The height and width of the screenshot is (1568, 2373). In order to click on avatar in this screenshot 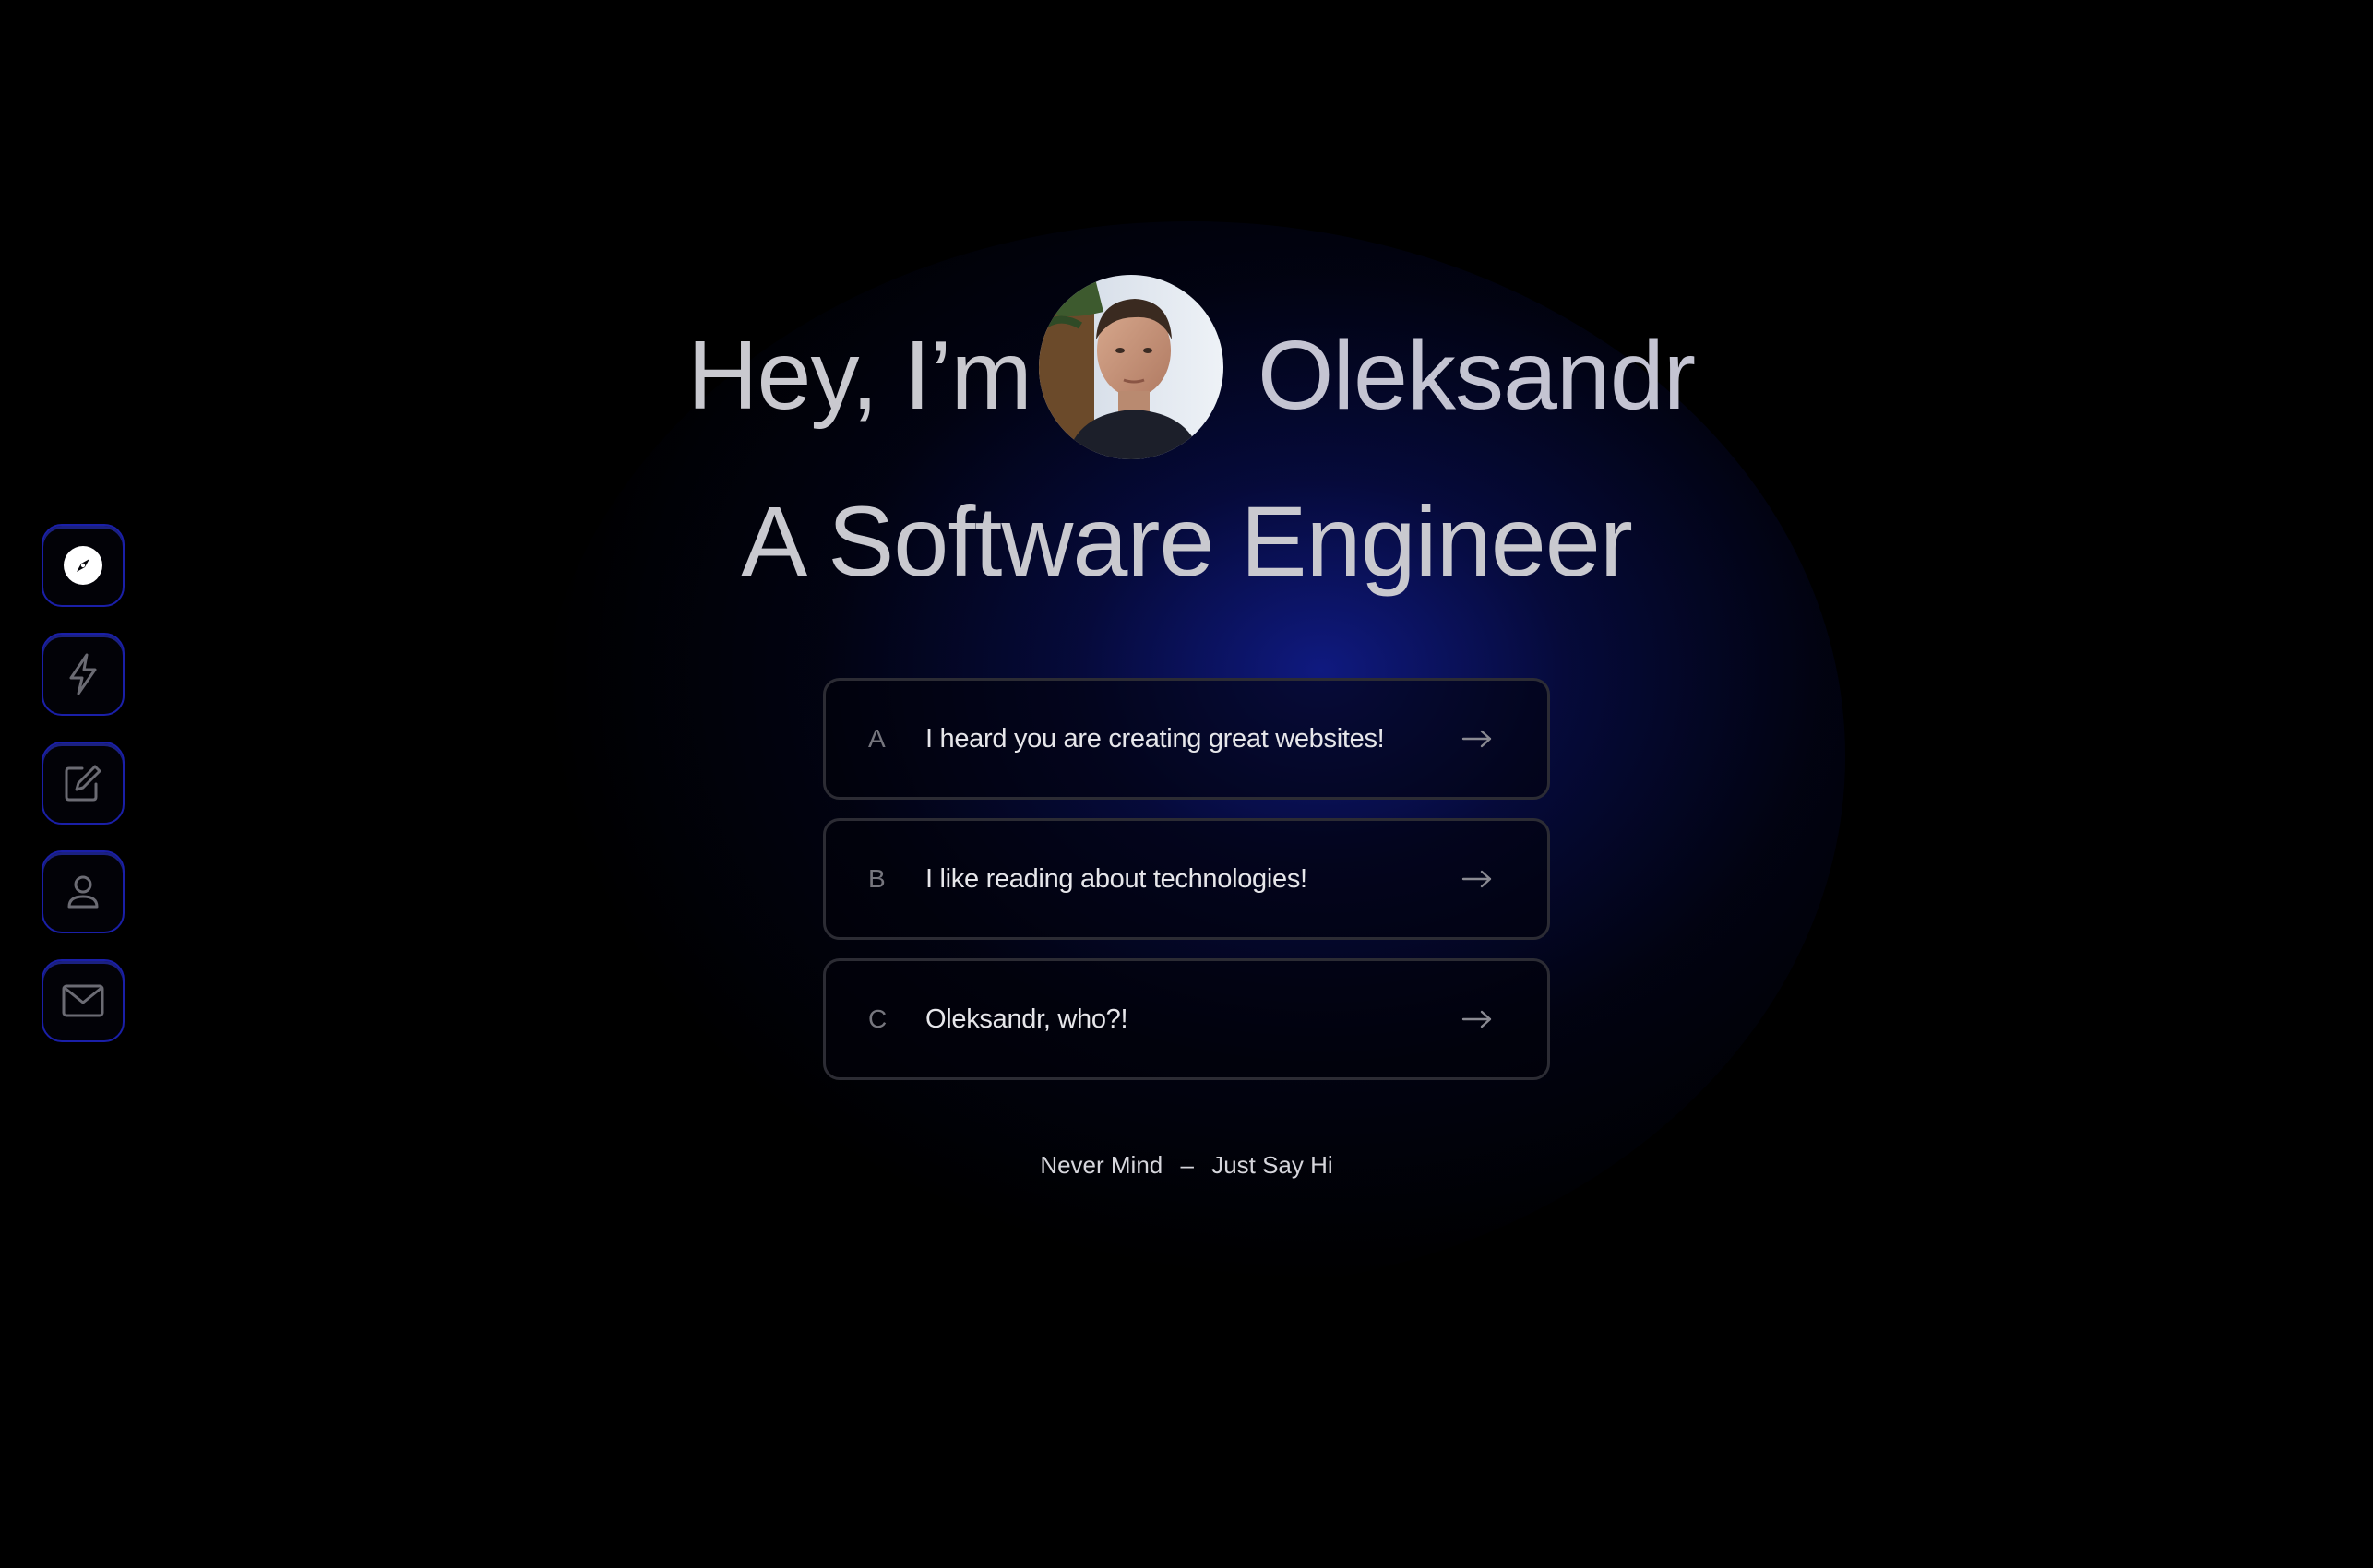, I will do `click(1131, 367)`.